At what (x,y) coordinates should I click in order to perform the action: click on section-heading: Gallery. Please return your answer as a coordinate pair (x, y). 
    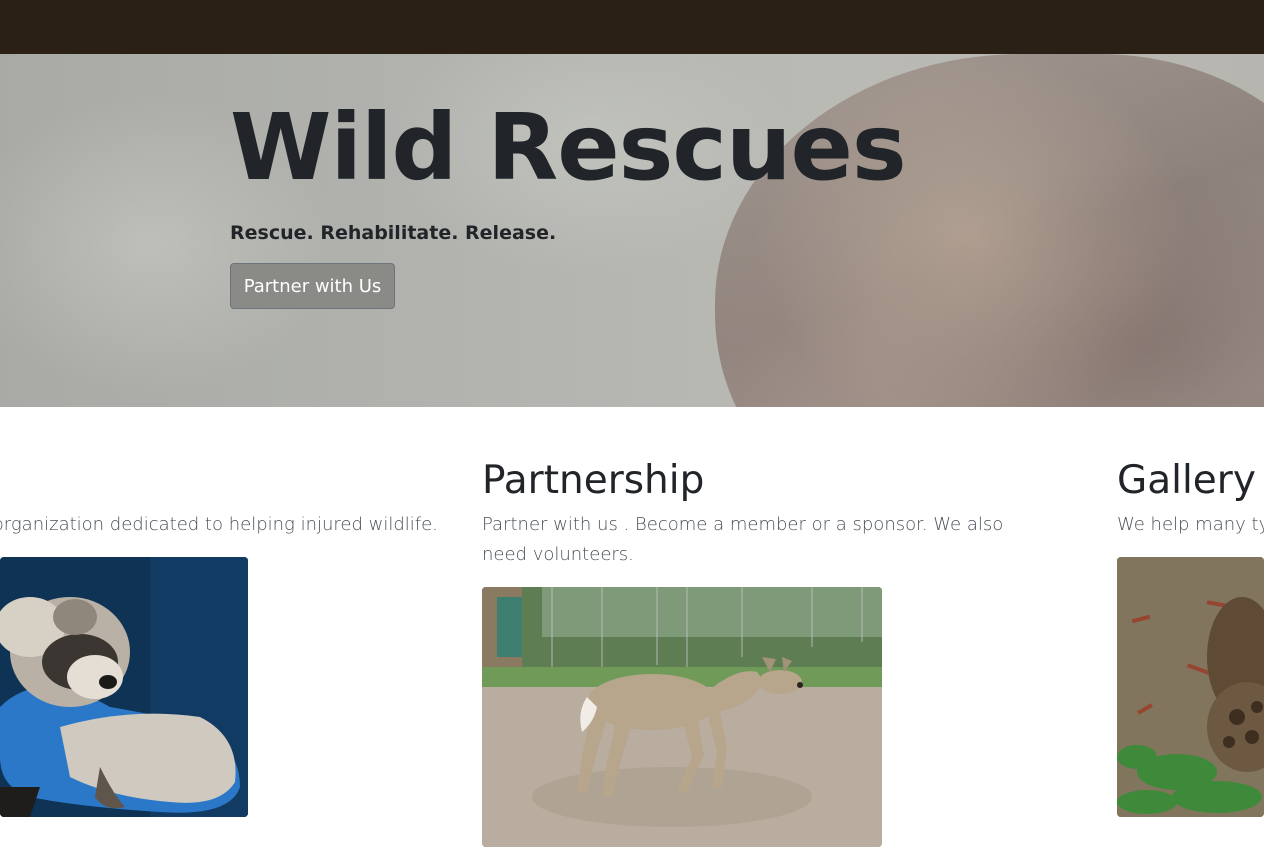
    Looking at the image, I should click on (1186, 480).